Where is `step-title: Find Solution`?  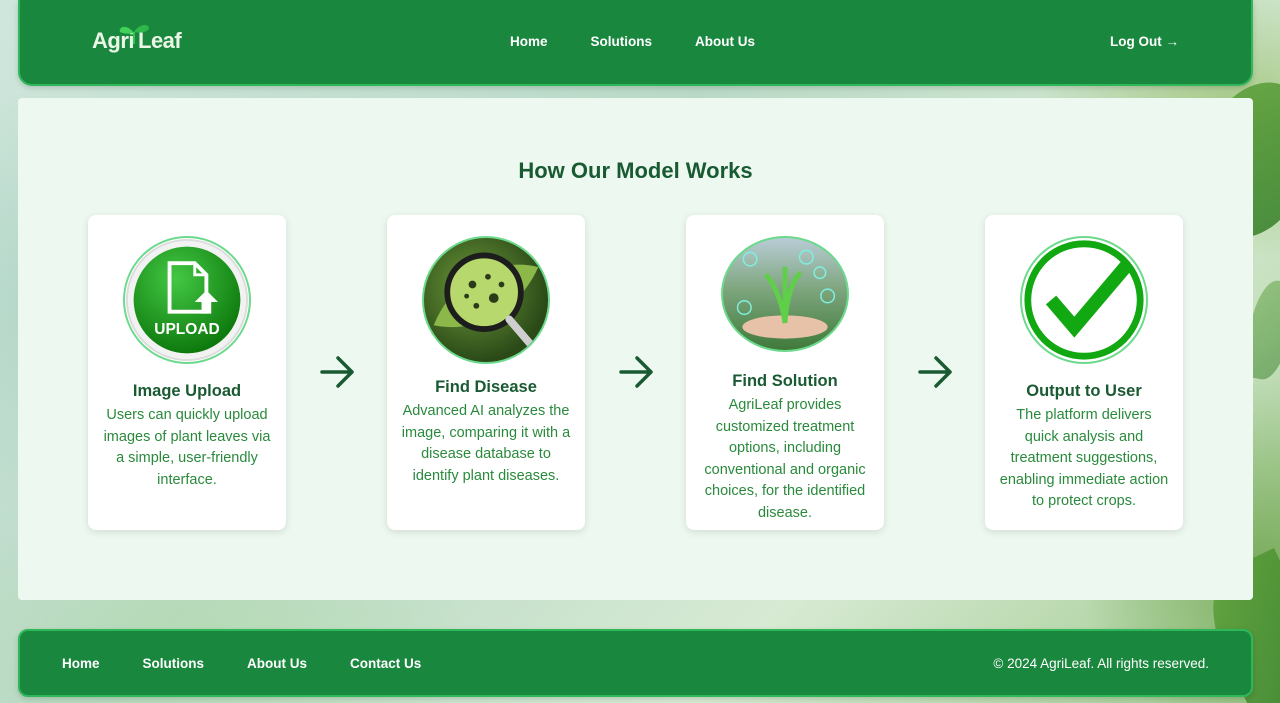 step-title: Find Solution is located at coordinates (785, 381).